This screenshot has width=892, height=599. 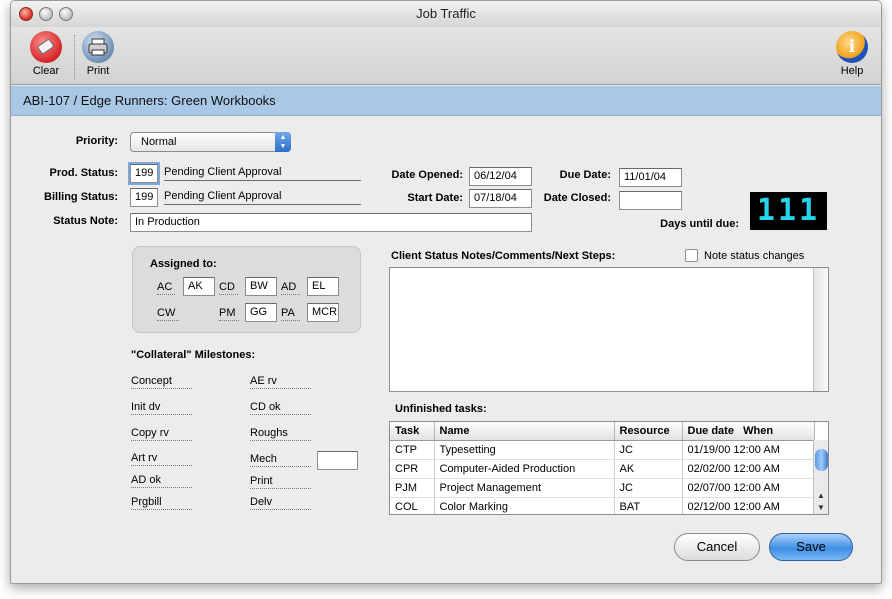 I want to click on billing-status-label: Billing Status:, so click(x=81, y=197).